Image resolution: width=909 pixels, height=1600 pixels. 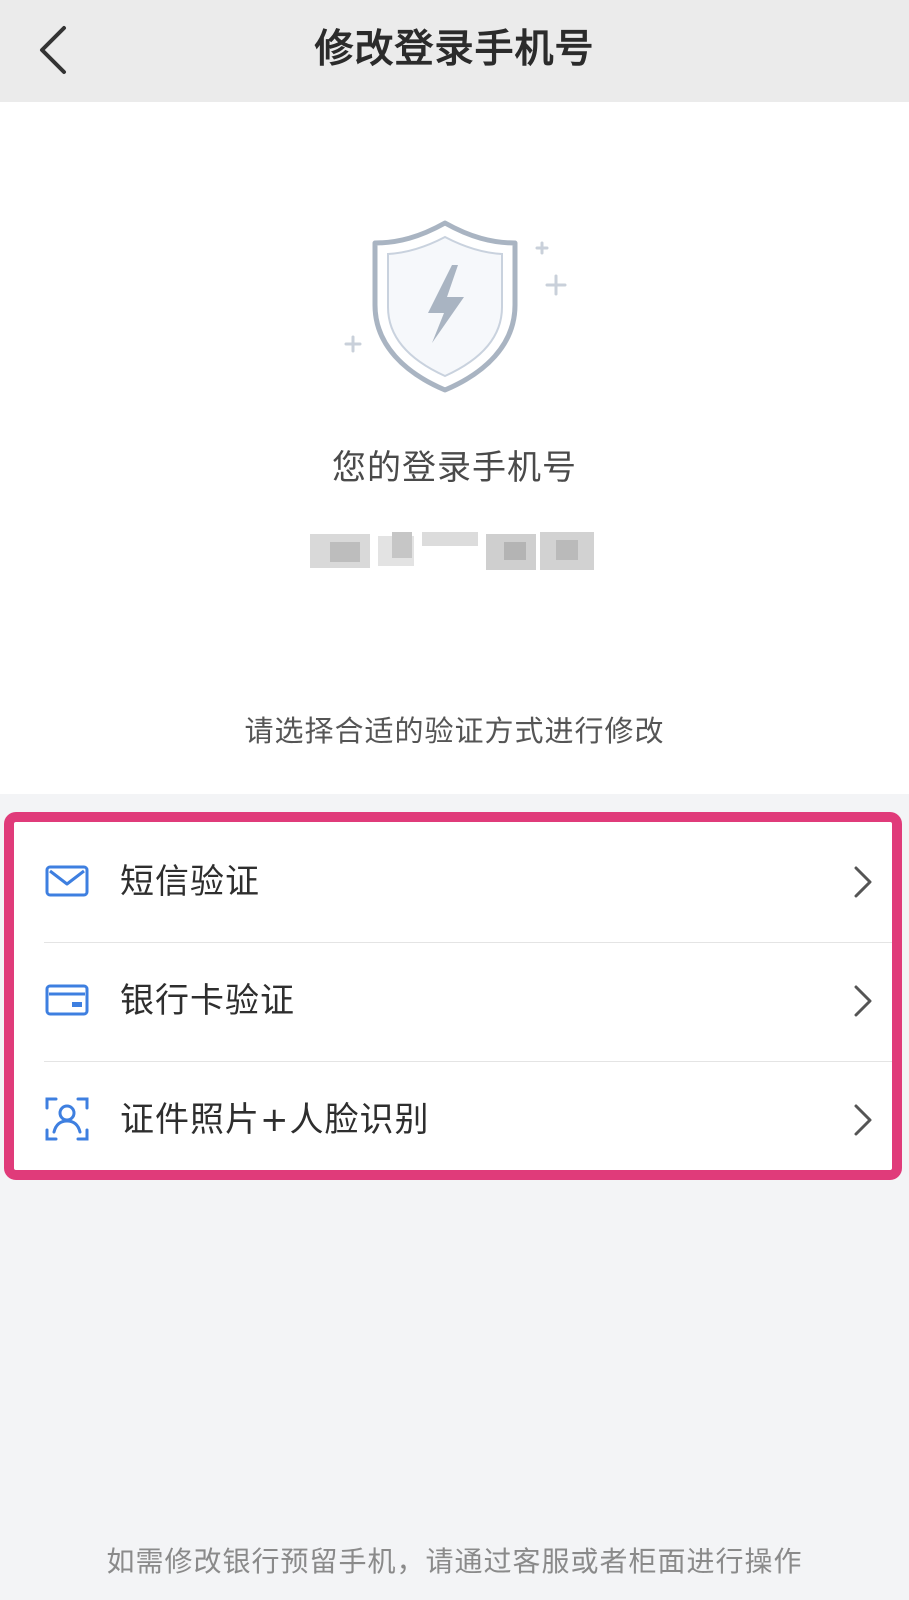 What do you see at coordinates (190, 882) in the screenshot?
I see `option-label: 短信验证` at bounding box center [190, 882].